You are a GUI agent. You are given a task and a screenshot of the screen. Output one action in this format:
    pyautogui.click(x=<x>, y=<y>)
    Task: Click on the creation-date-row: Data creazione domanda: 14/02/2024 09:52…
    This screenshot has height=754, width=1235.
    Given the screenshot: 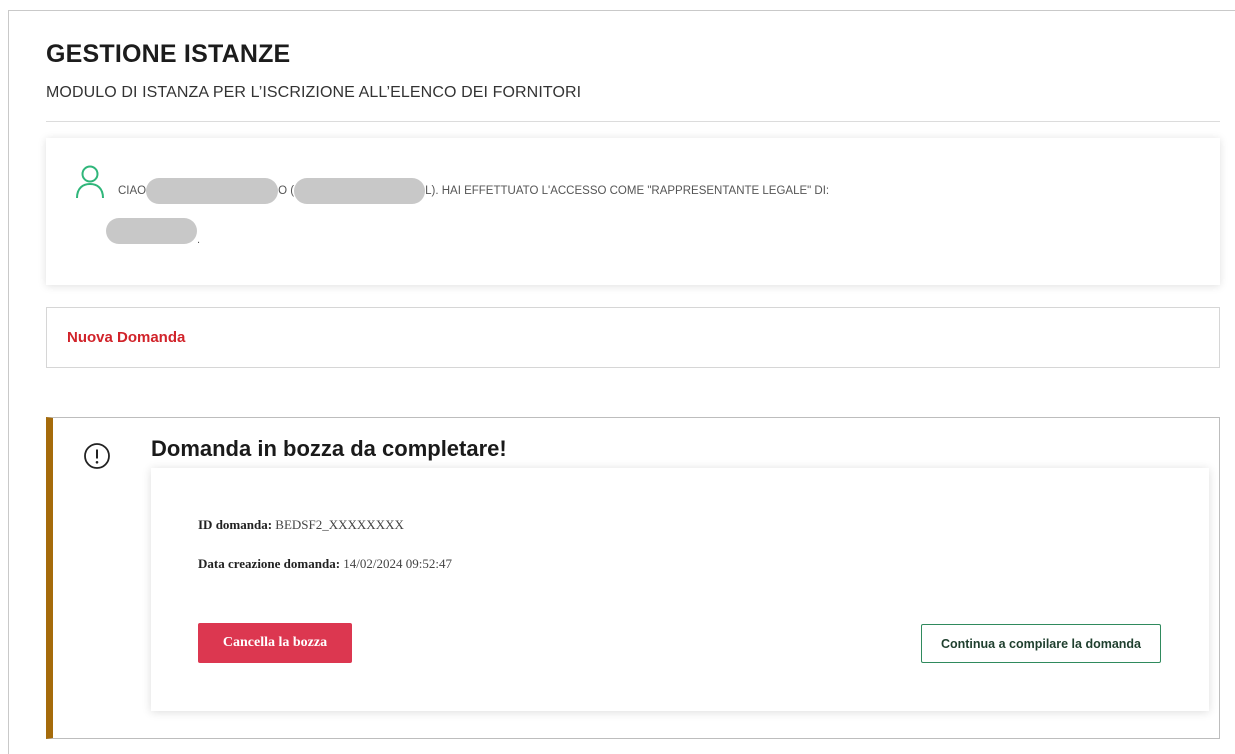 What is the action you would take?
    pyautogui.click(x=325, y=564)
    